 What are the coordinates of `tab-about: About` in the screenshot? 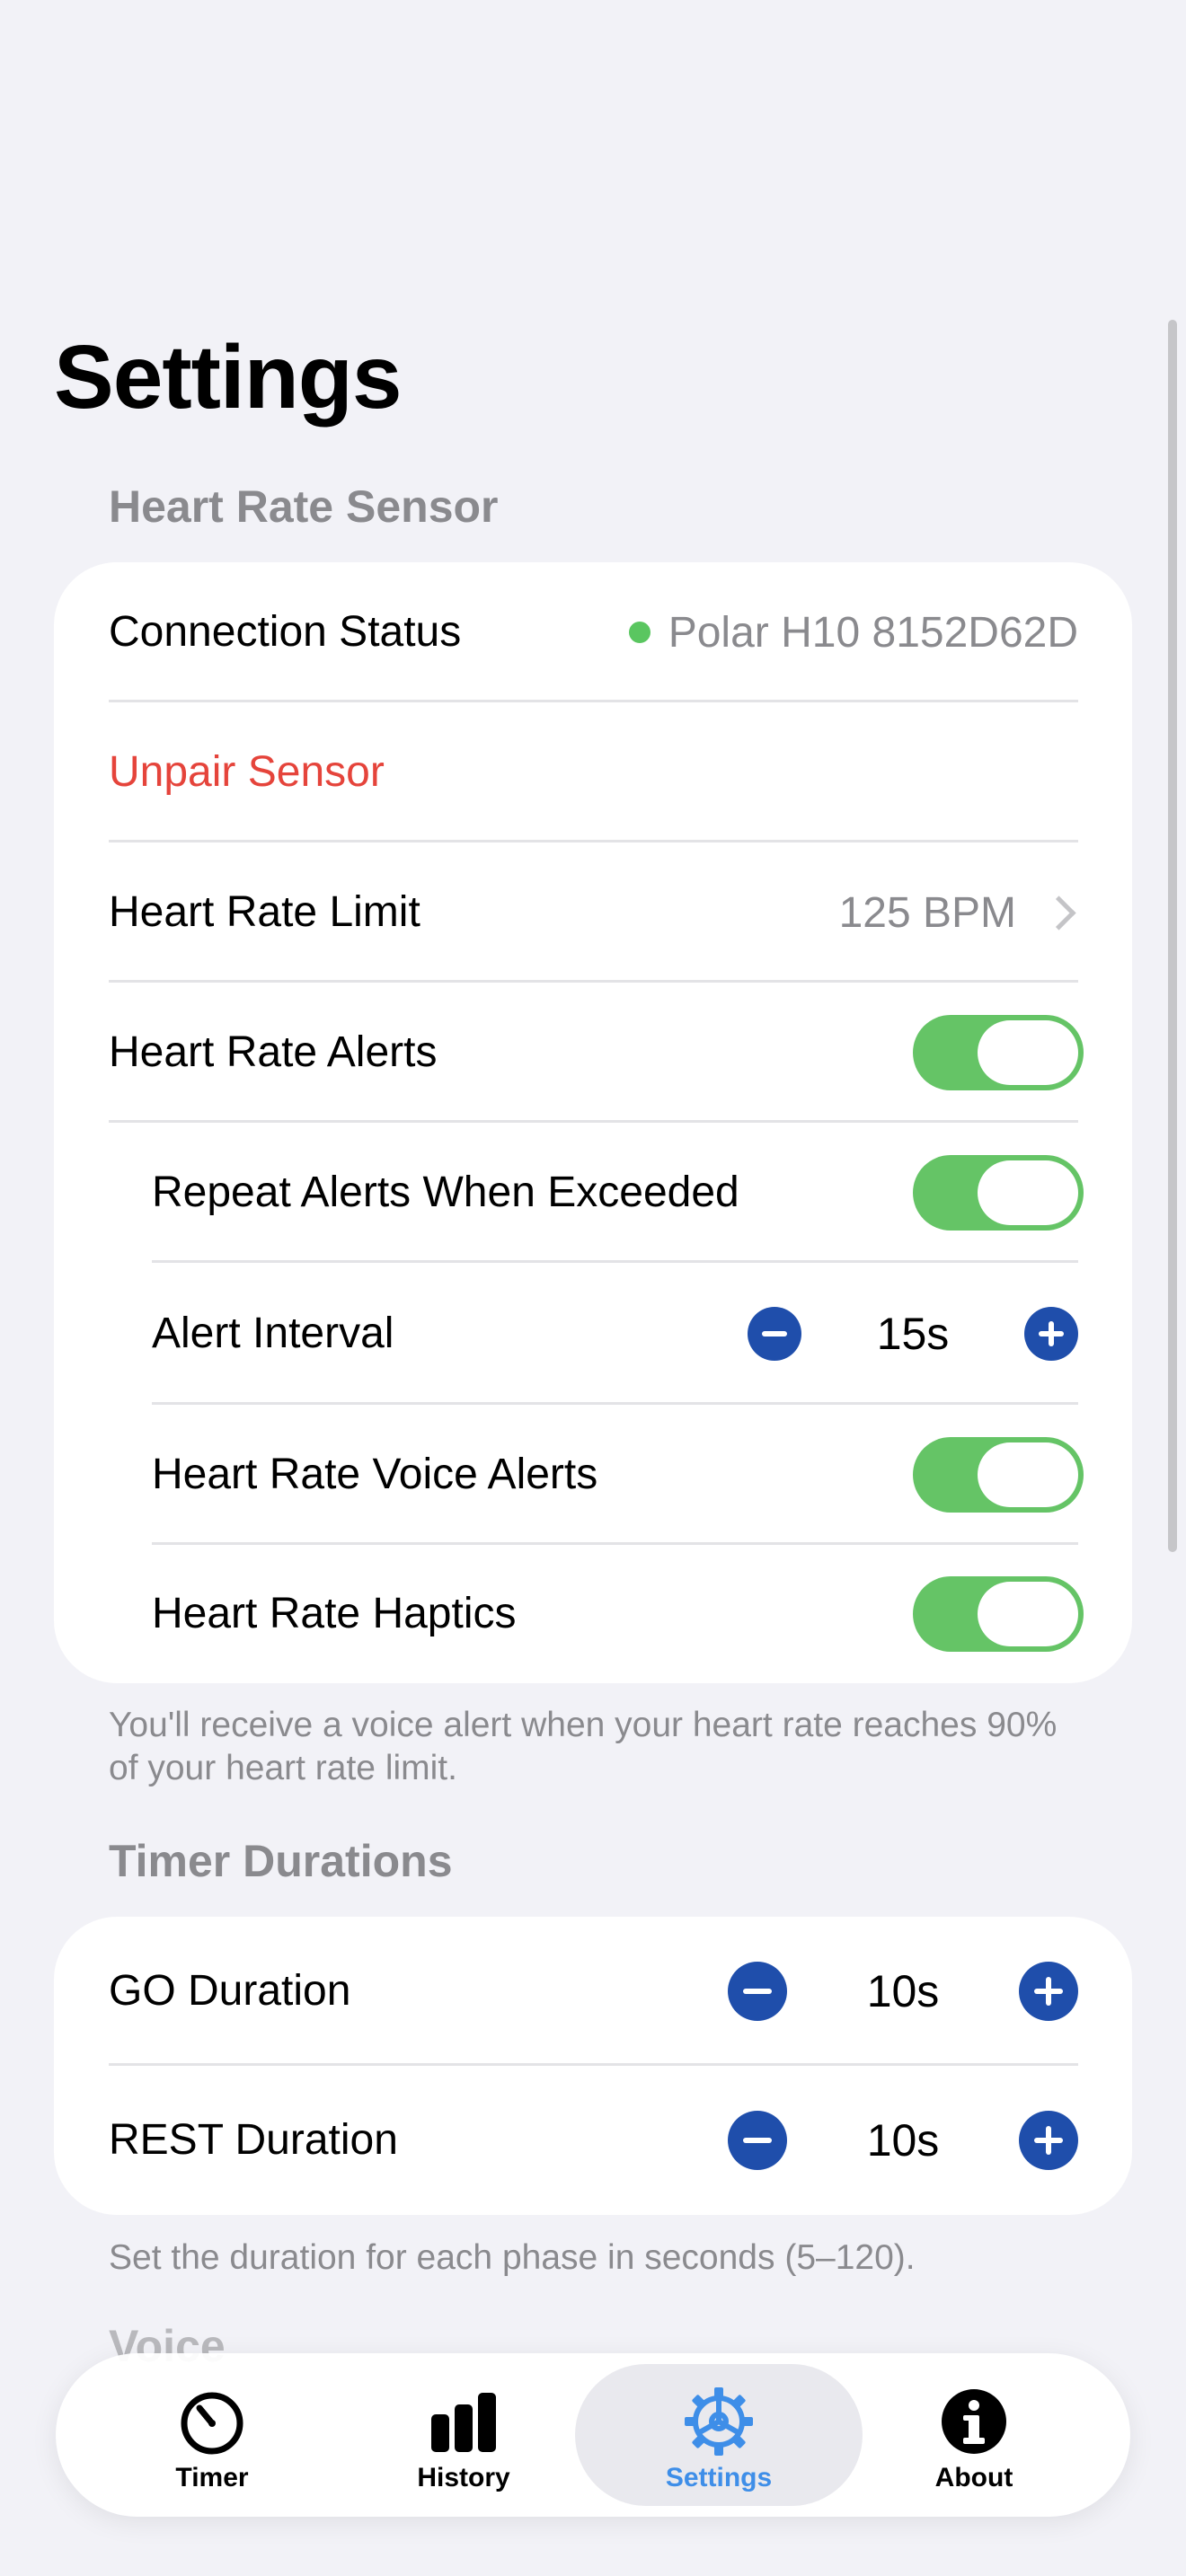 It's located at (974, 2435).